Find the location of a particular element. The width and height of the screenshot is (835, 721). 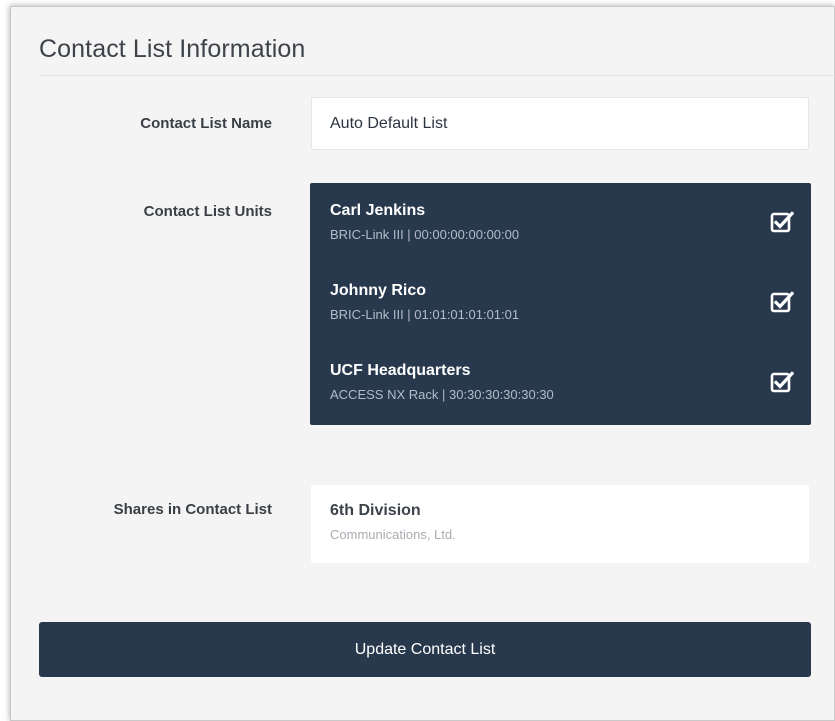

share-name: 6th Division is located at coordinates (375, 510).